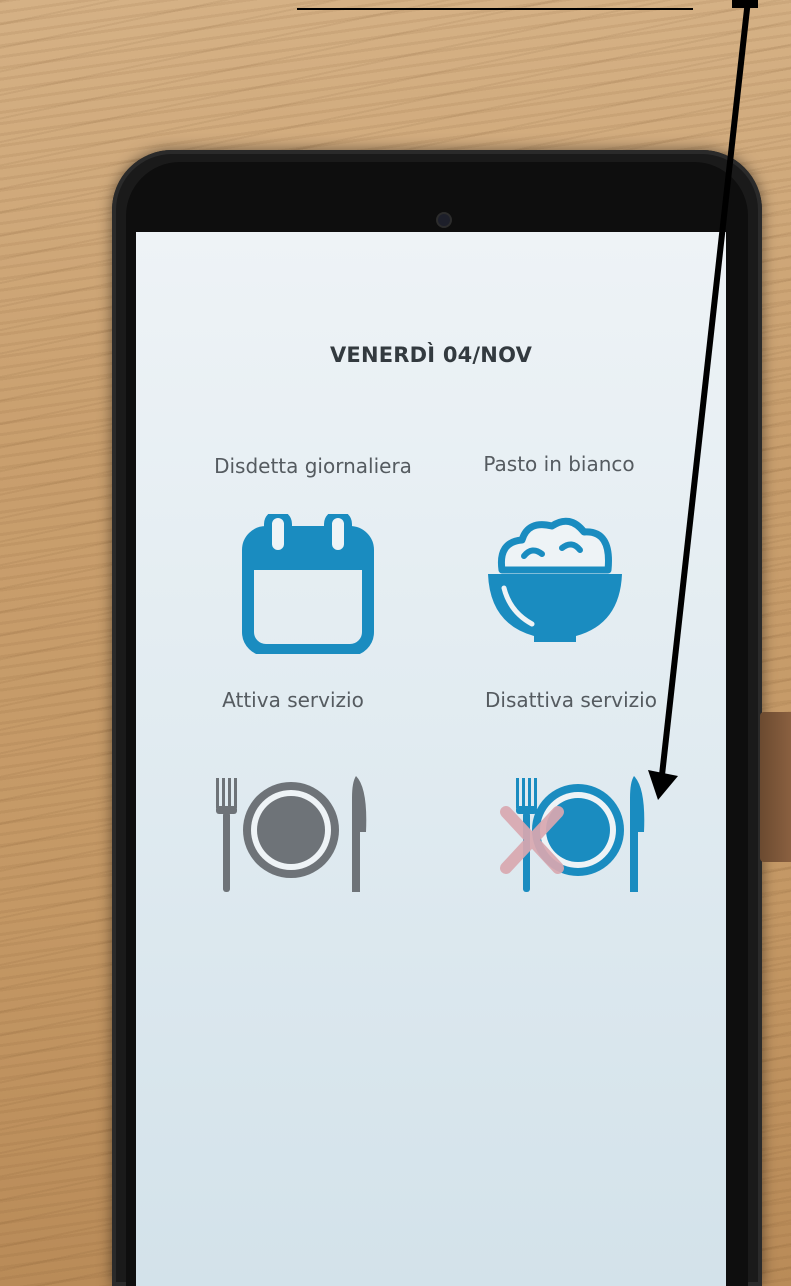 This screenshot has height=1286, width=791. I want to click on plate-cutlery-crossed-icon, so click(566, 833).